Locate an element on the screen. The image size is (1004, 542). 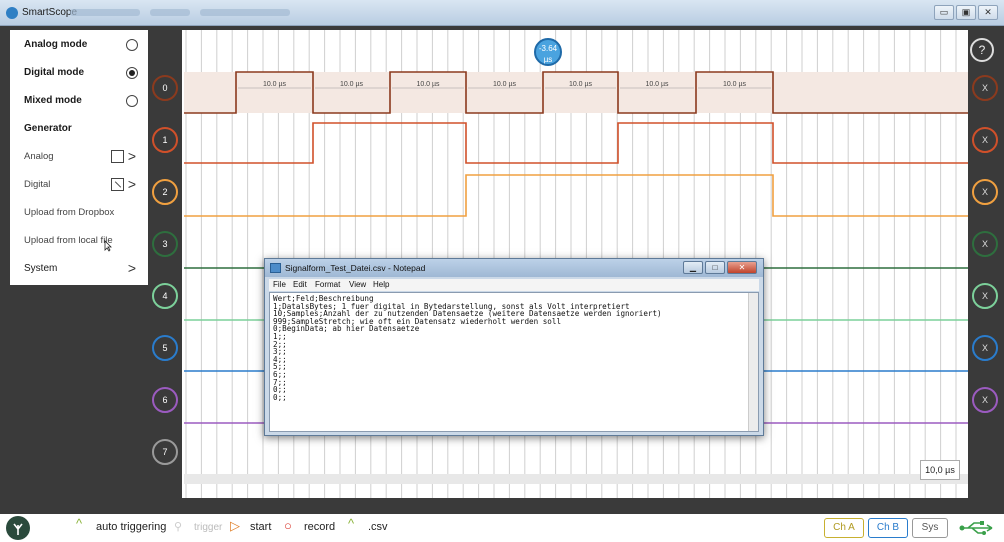
notepad-menu-format: Format is located at coordinates (327, 284).